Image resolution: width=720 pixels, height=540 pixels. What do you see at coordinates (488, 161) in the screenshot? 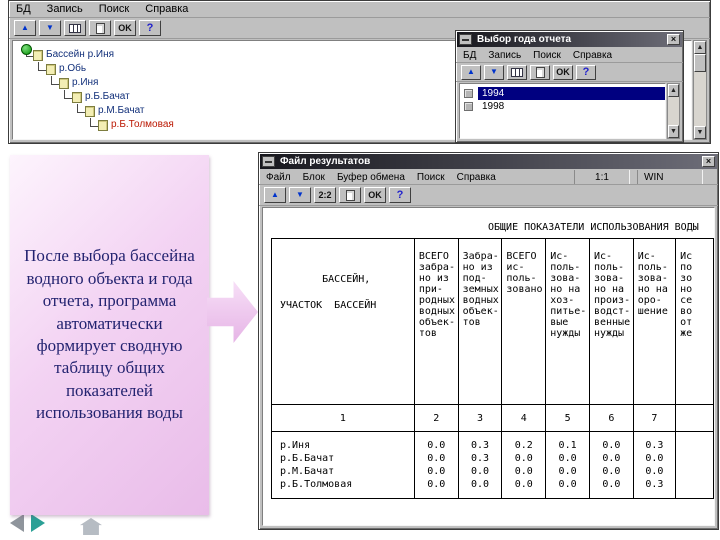
I see `results-titlebar: Файл результатов ×` at bounding box center [488, 161].